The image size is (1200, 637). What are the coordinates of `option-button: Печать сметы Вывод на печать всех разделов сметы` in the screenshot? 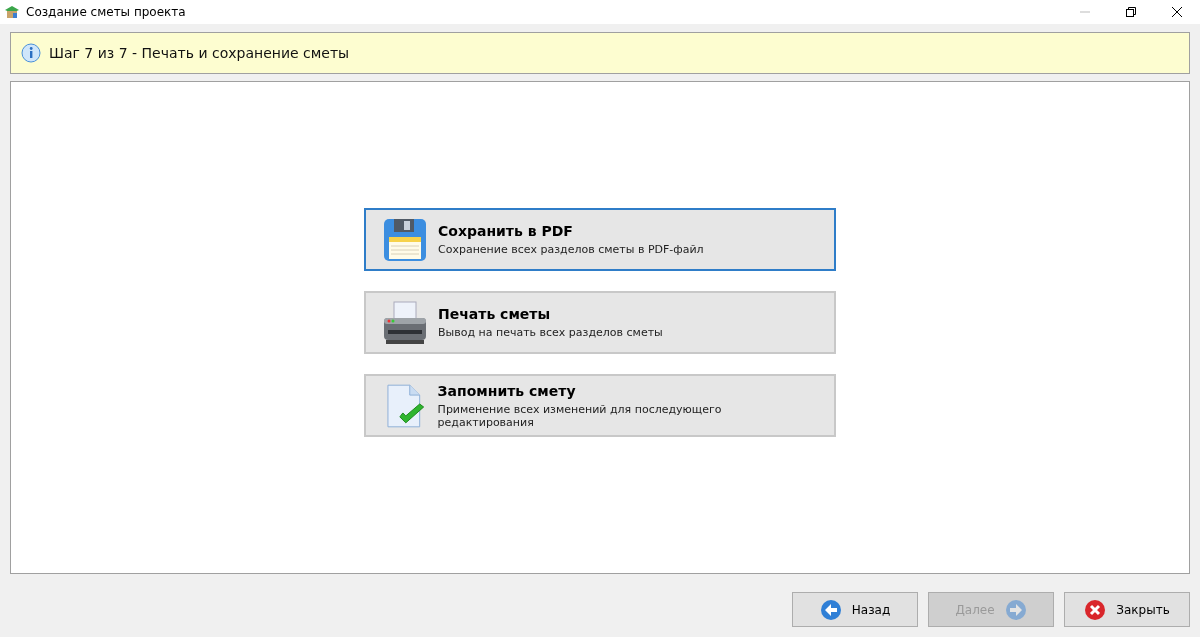 It's located at (600, 322).